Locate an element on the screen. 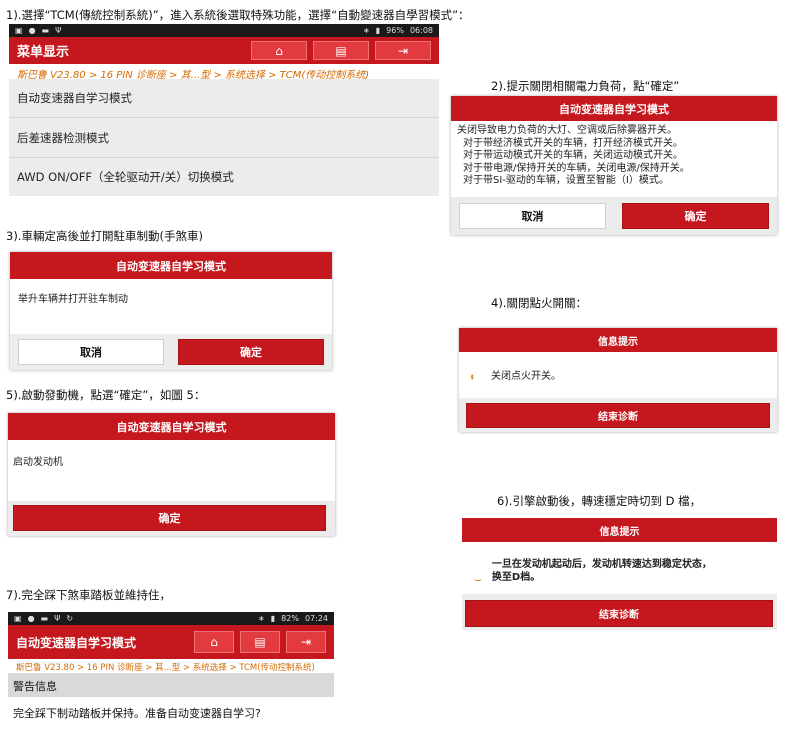  message-text: 关闭点火开关。 is located at coordinates (526, 376).